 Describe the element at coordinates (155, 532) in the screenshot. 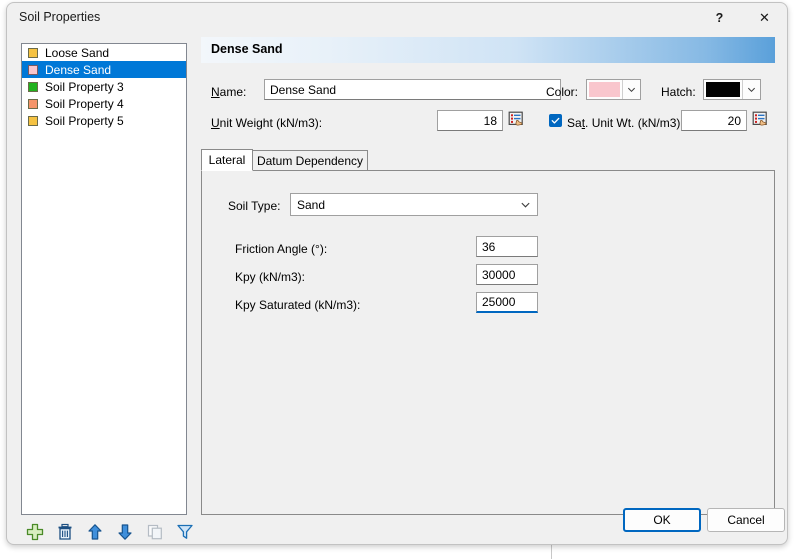

I see `duplicate-icon` at that location.